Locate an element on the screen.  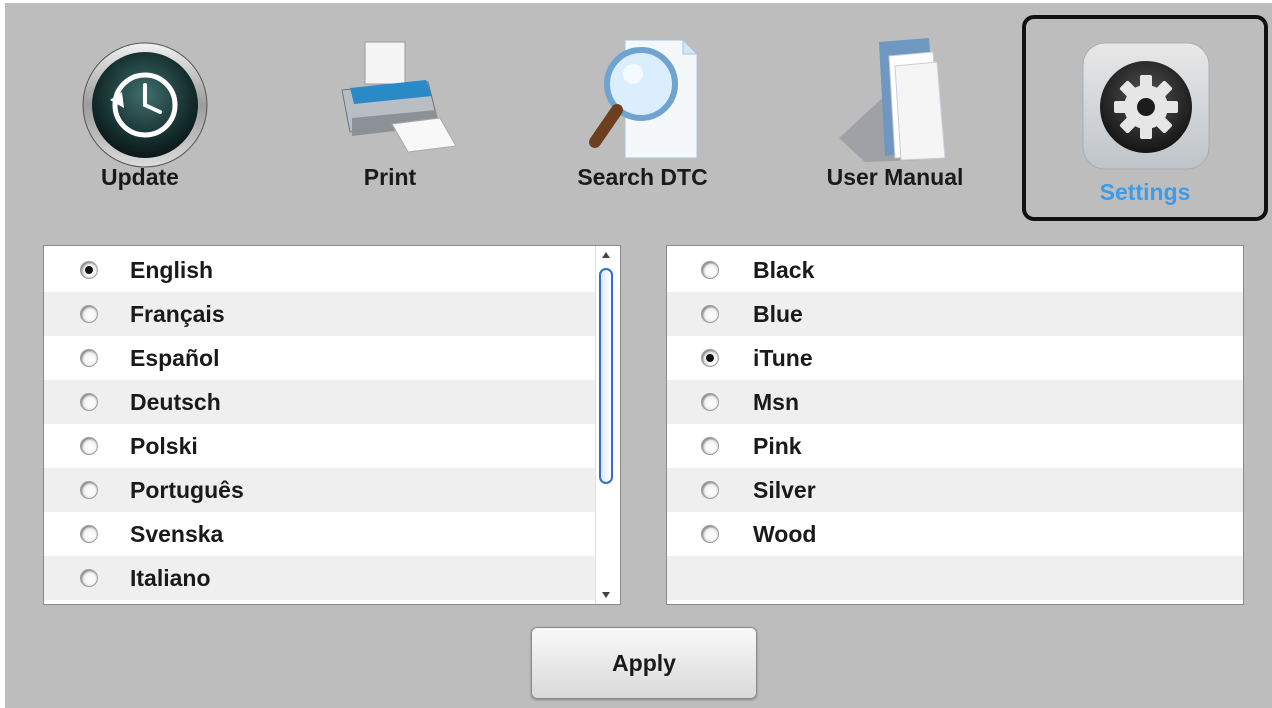
language-label: Polski is located at coordinates (164, 445).